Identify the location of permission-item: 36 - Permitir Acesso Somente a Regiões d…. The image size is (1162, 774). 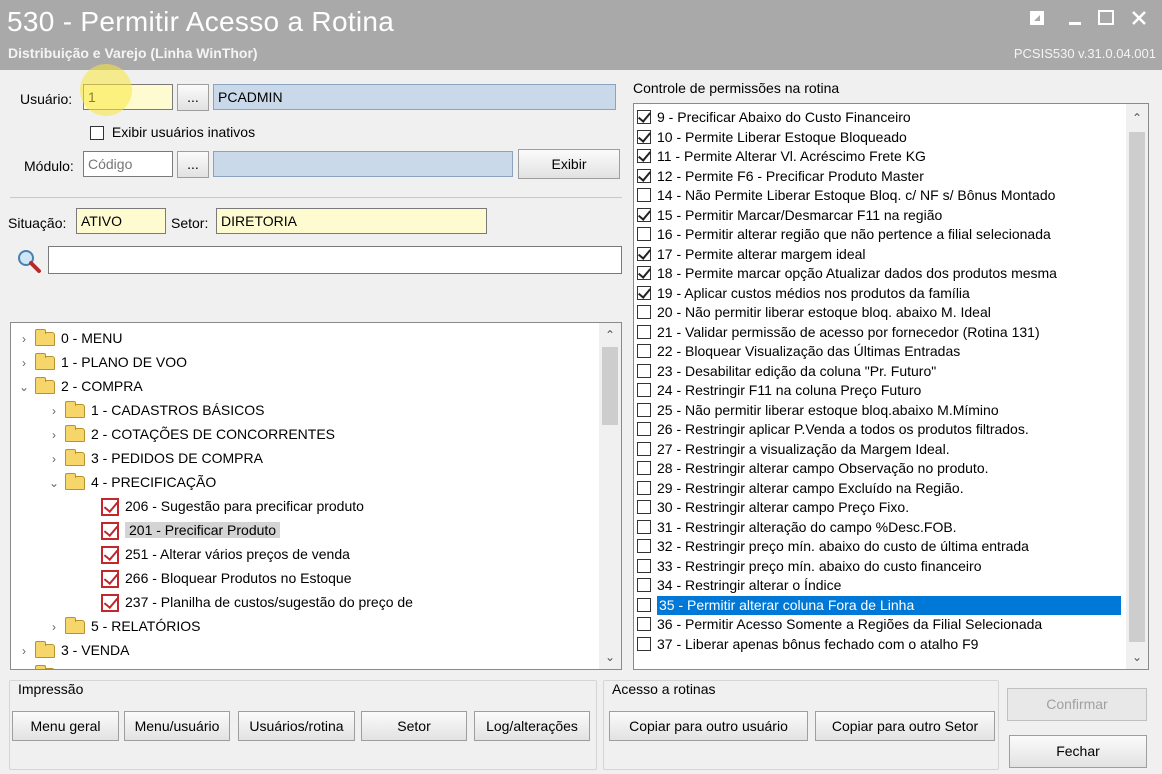
(880, 625).